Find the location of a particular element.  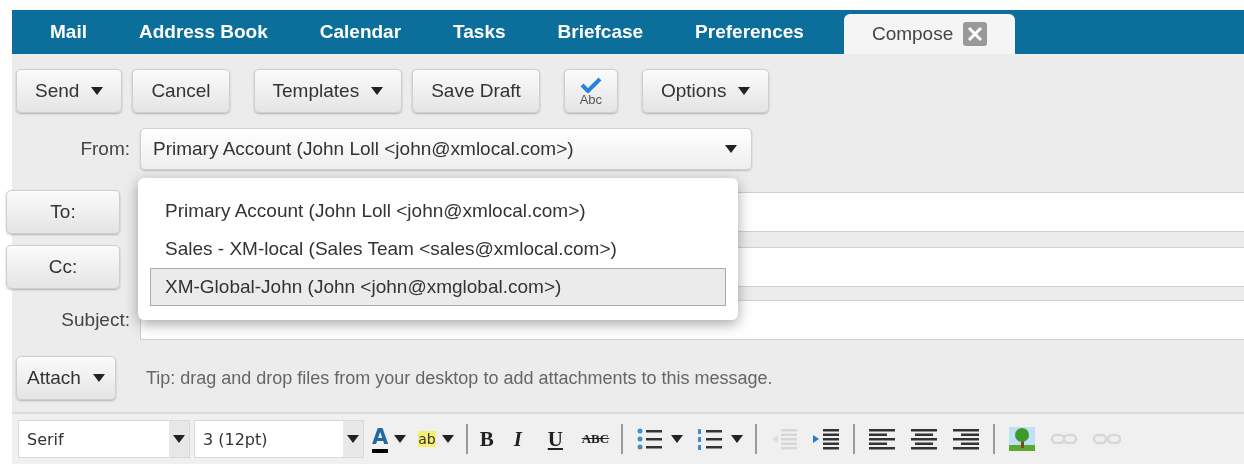

field-label: From: is located at coordinates (104, 149).